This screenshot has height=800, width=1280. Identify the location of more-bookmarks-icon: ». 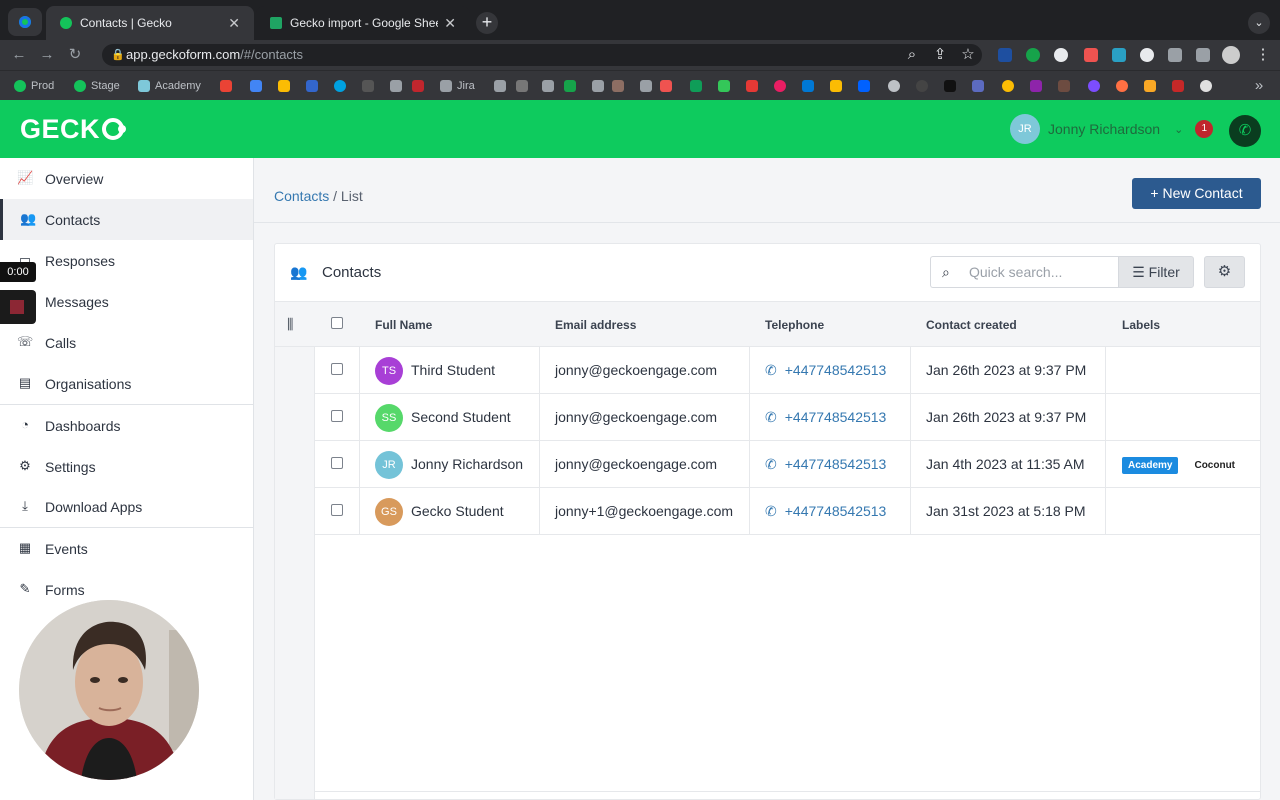
(1259, 86).